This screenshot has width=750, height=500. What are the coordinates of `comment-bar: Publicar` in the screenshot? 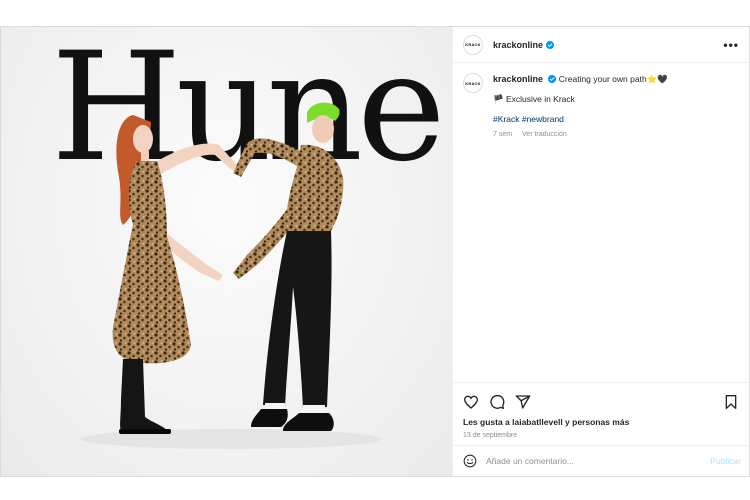 It's located at (601, 460).